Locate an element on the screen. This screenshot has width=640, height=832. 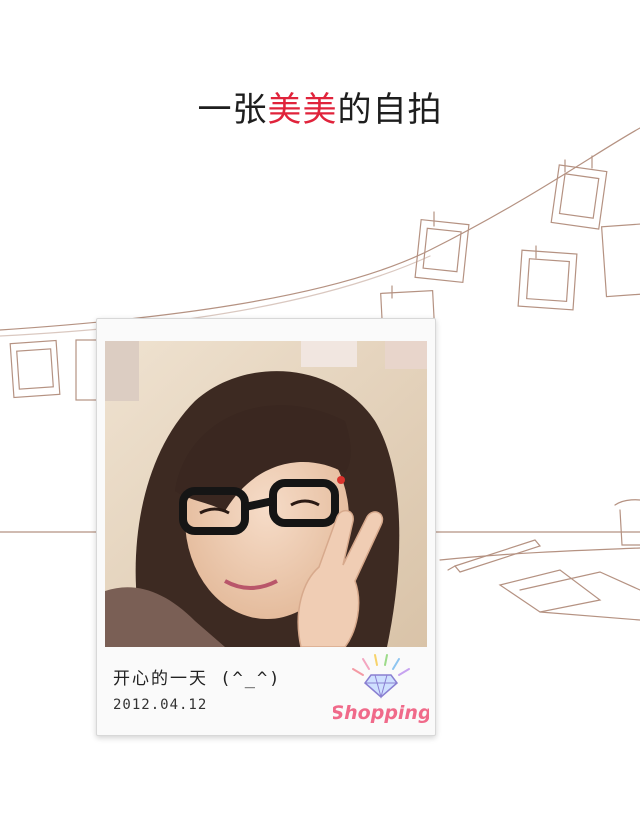
papers-sketch is located at coordinates (569, 595).